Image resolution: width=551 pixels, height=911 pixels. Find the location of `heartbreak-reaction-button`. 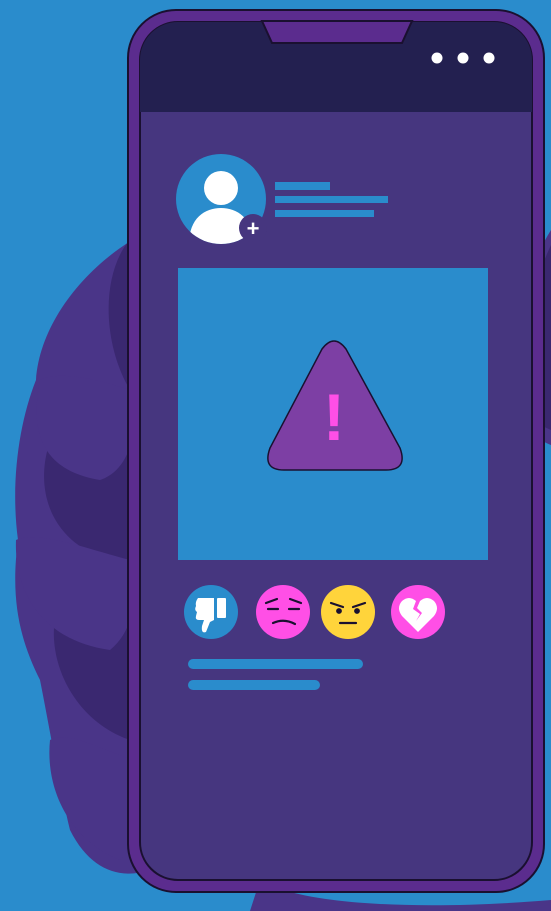

heartbreak-reaction-button is located at coordinates (418, 612).